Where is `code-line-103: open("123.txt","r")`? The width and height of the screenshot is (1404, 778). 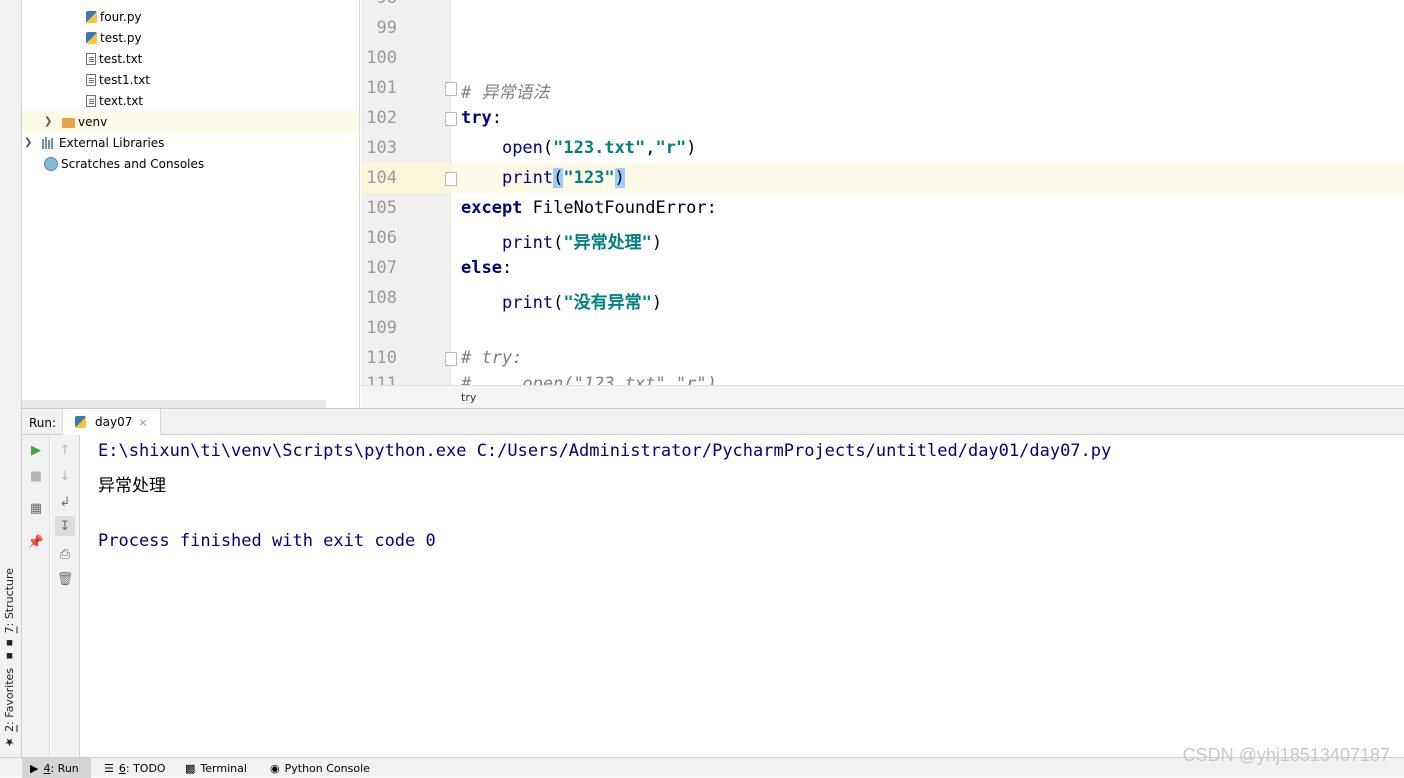 code-line-103: open("123.txt","r") is located at coordinates (579, 148).